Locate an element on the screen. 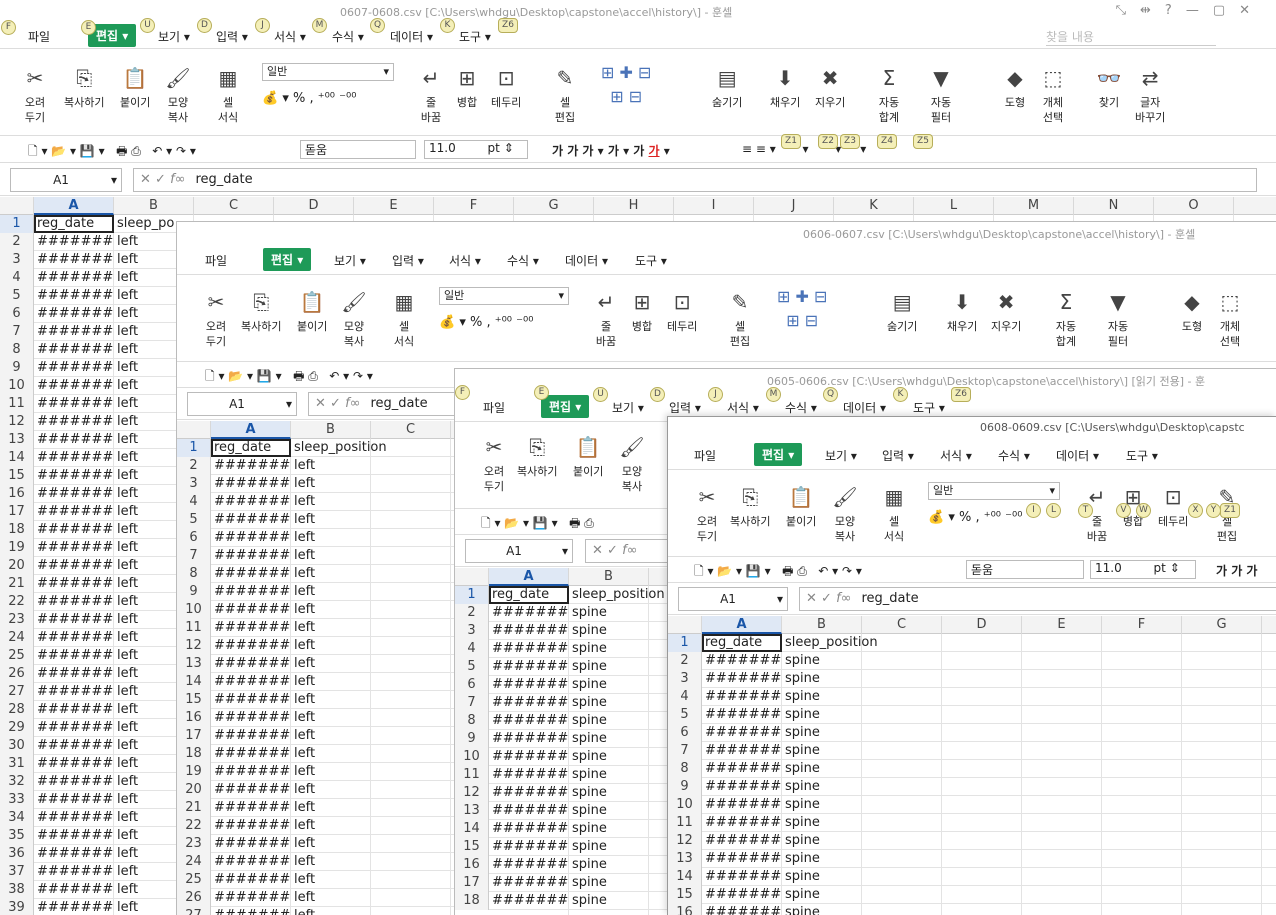  border-button: ⊡ 테두리 is located at coordinates (1173, 506).